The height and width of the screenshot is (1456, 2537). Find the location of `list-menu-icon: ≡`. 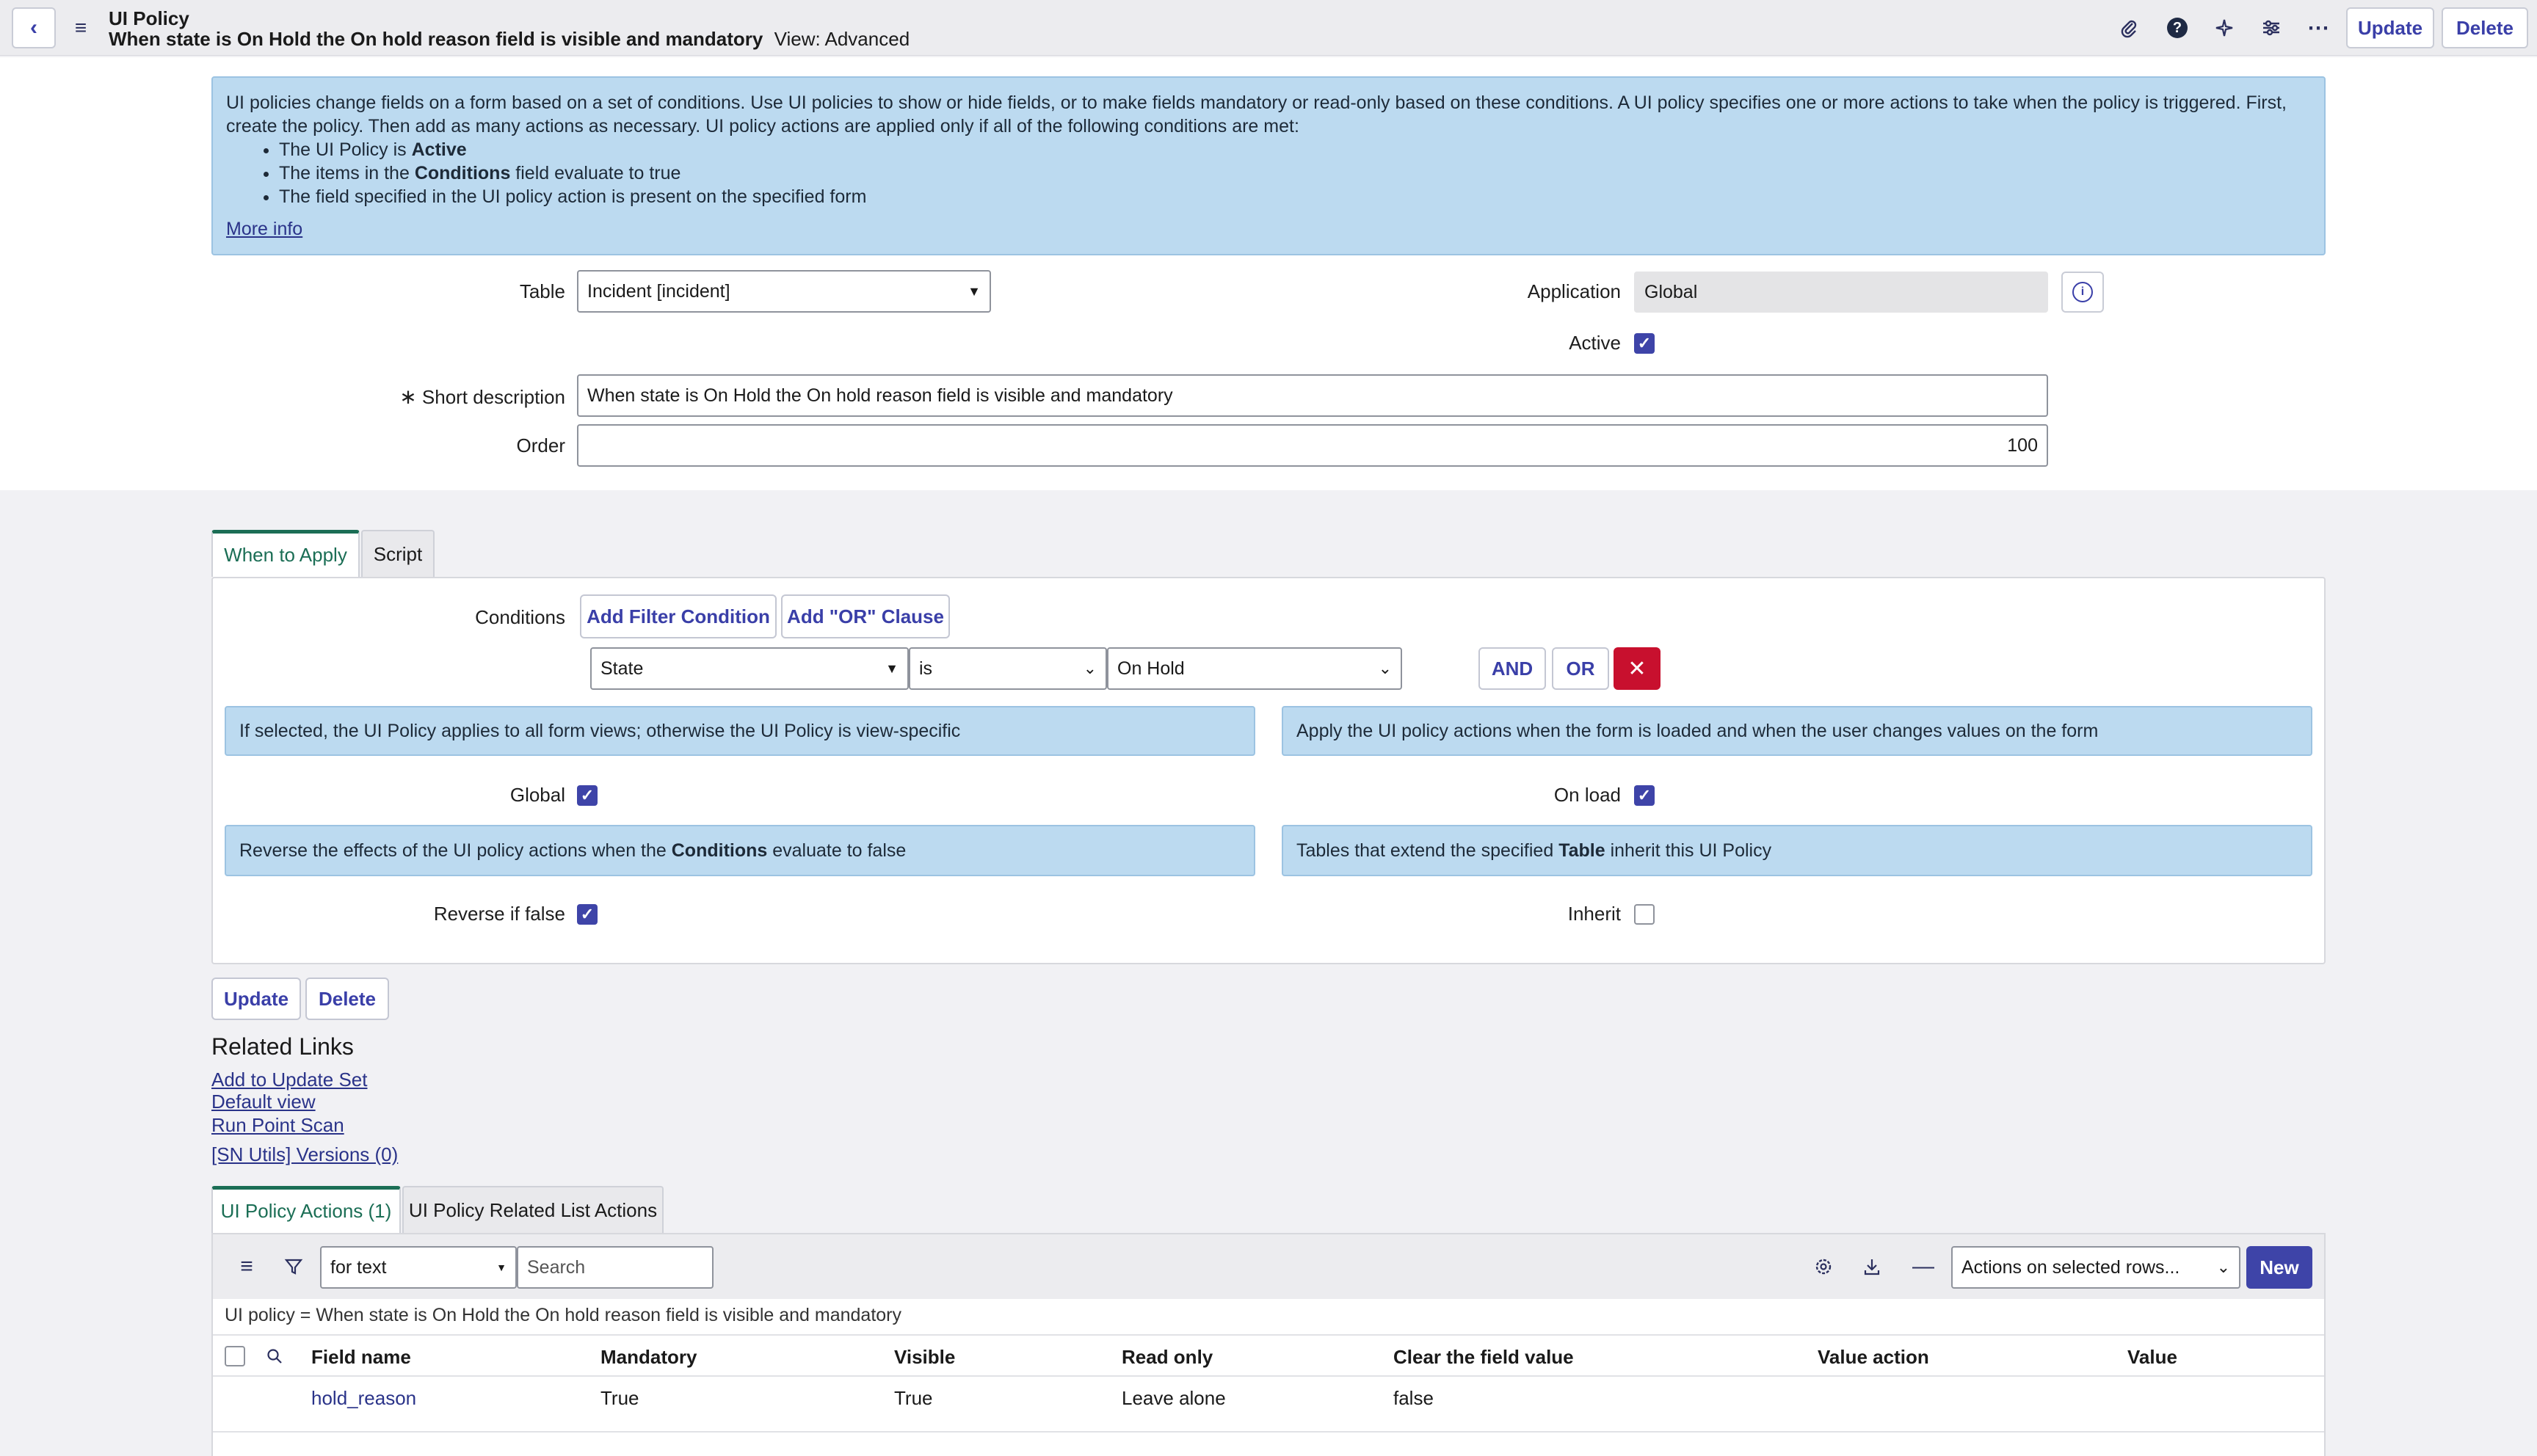

list-menu-icon: ≡ is located at coordinates (246, 1266).